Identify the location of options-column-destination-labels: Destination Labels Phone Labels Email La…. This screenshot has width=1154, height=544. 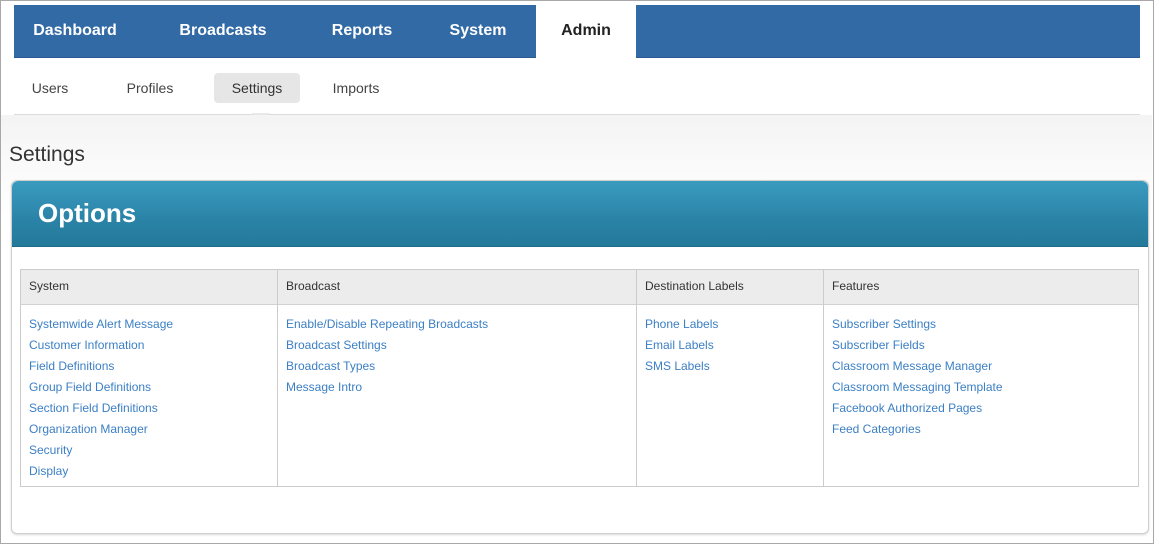
(730, 378).